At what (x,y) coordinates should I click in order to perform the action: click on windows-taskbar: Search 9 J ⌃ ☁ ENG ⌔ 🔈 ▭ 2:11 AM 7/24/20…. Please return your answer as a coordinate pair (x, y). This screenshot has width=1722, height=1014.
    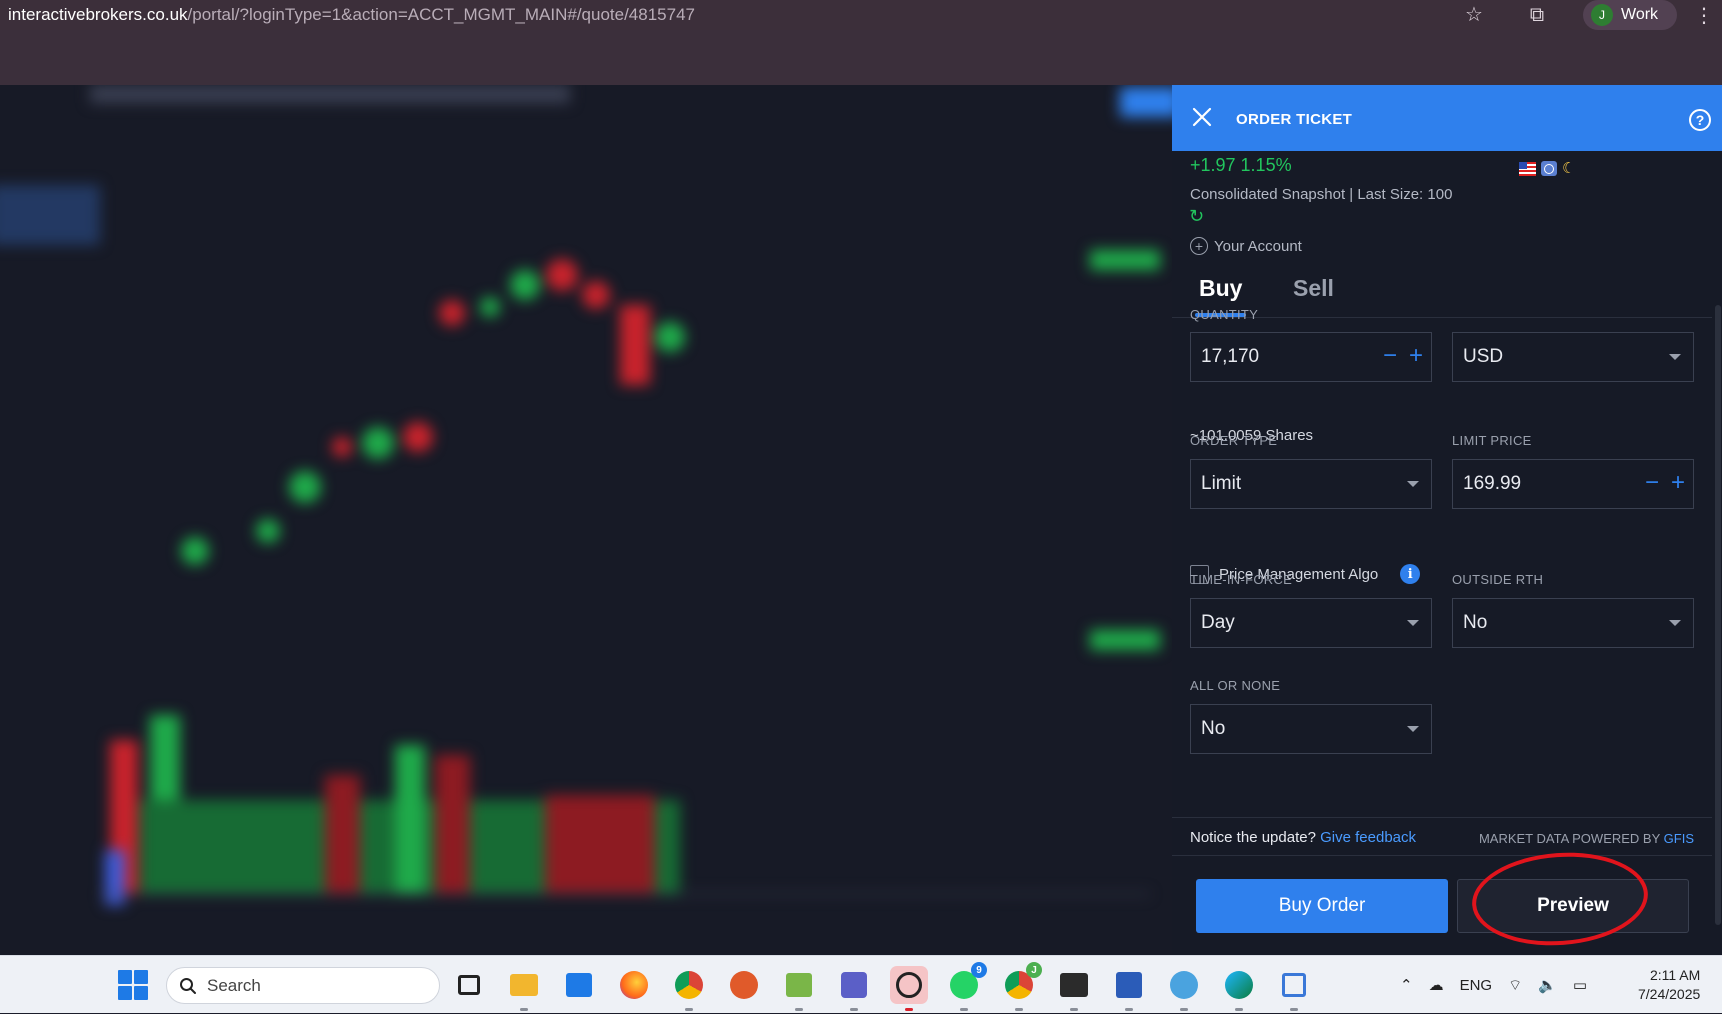
    Looking at the image, I should click on (861, 984).